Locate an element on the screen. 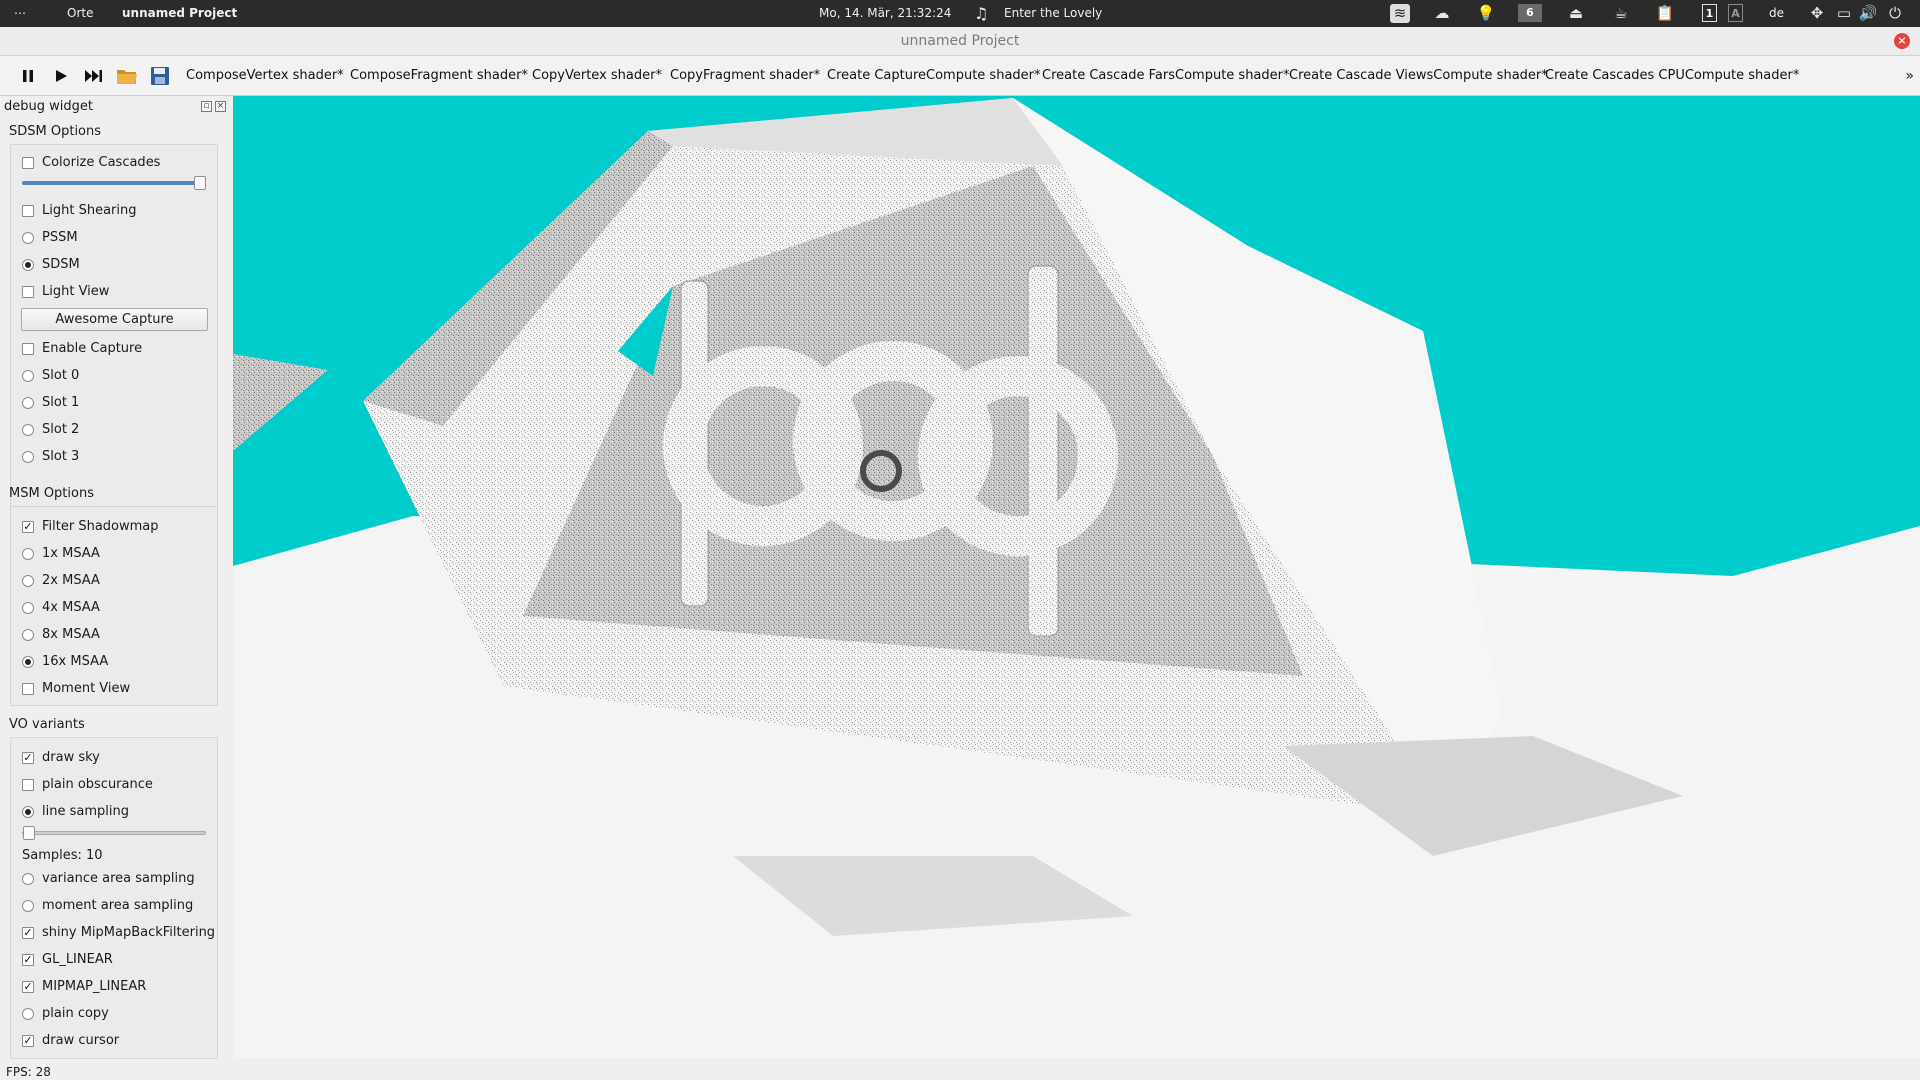  now-playing: Enter the Lovely is located at coordinates (1053, 13).